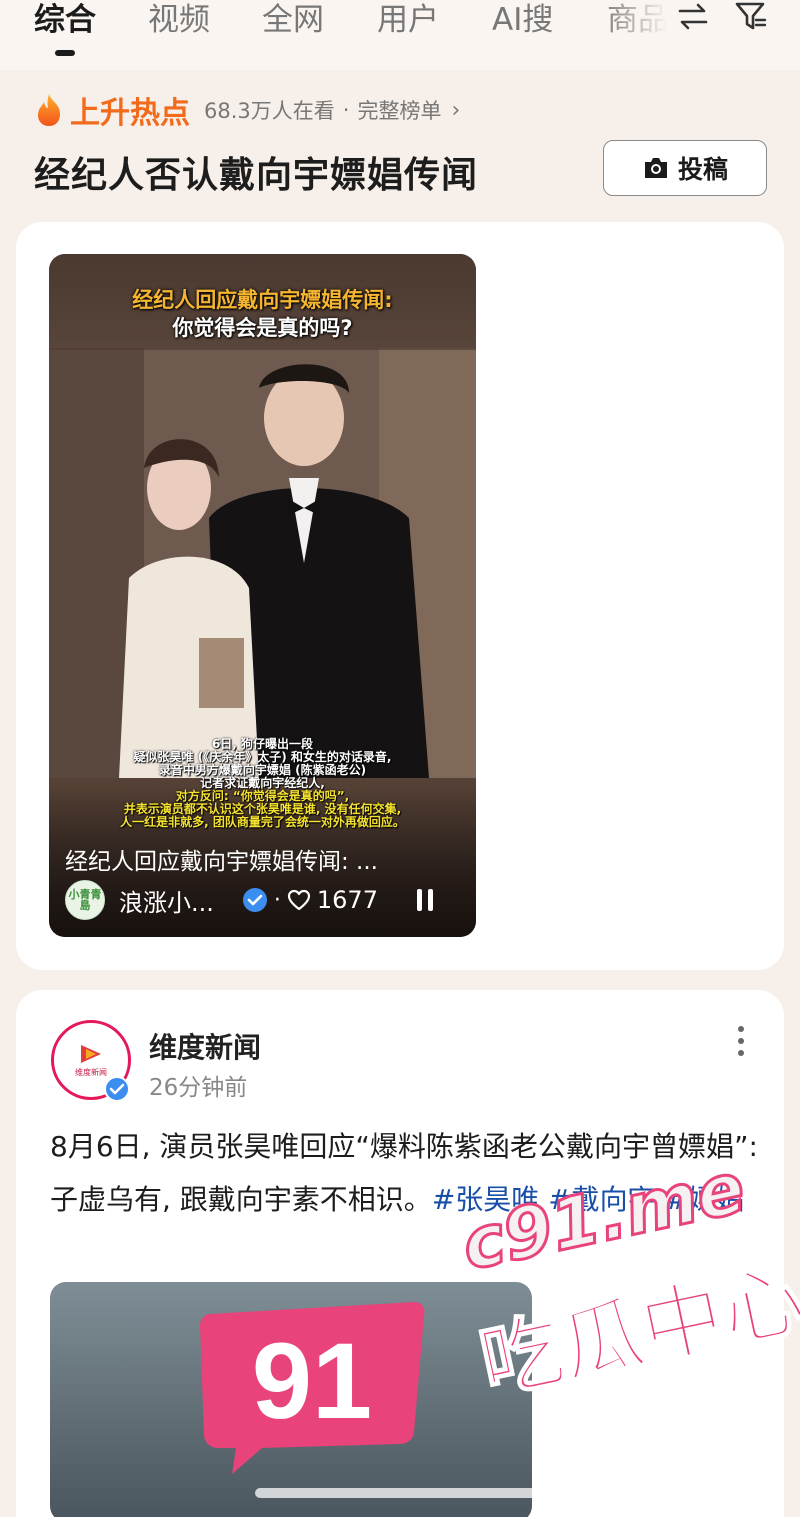 The image size is (800, 1517). What do you see at coordinates (179, 19) in the screenshot?
I see `tab-video: 视频` at bounding box center [179, 19].